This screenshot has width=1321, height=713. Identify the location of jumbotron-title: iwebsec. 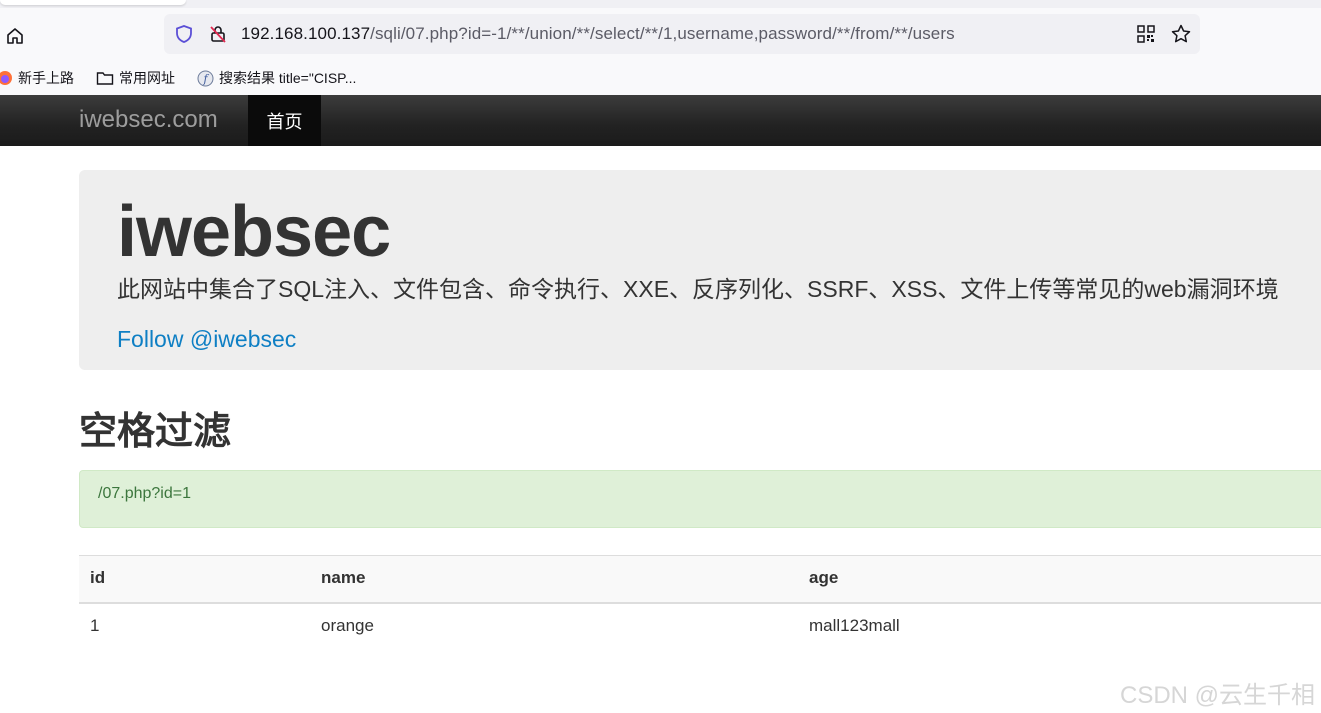
(254, 232).